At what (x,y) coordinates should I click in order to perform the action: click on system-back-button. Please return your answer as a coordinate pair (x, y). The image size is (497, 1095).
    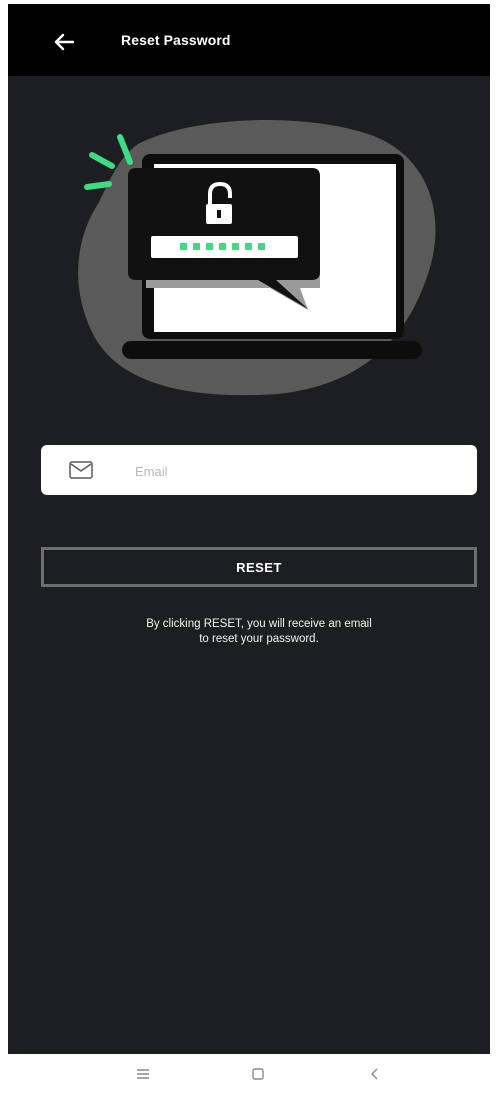
    Looking at the image, I should click on (375, 1074).